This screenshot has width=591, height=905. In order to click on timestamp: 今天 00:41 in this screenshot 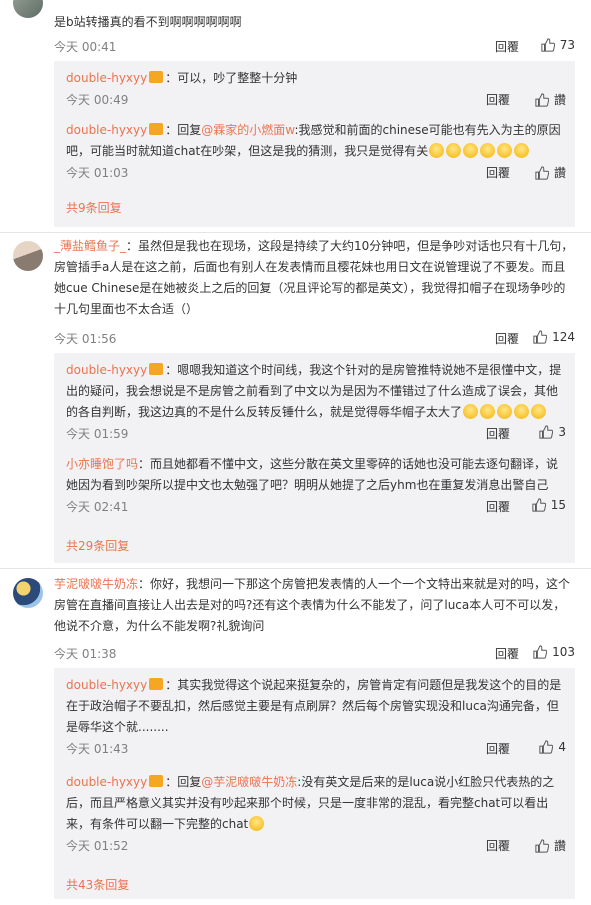, I will do `click(85, 47)`.